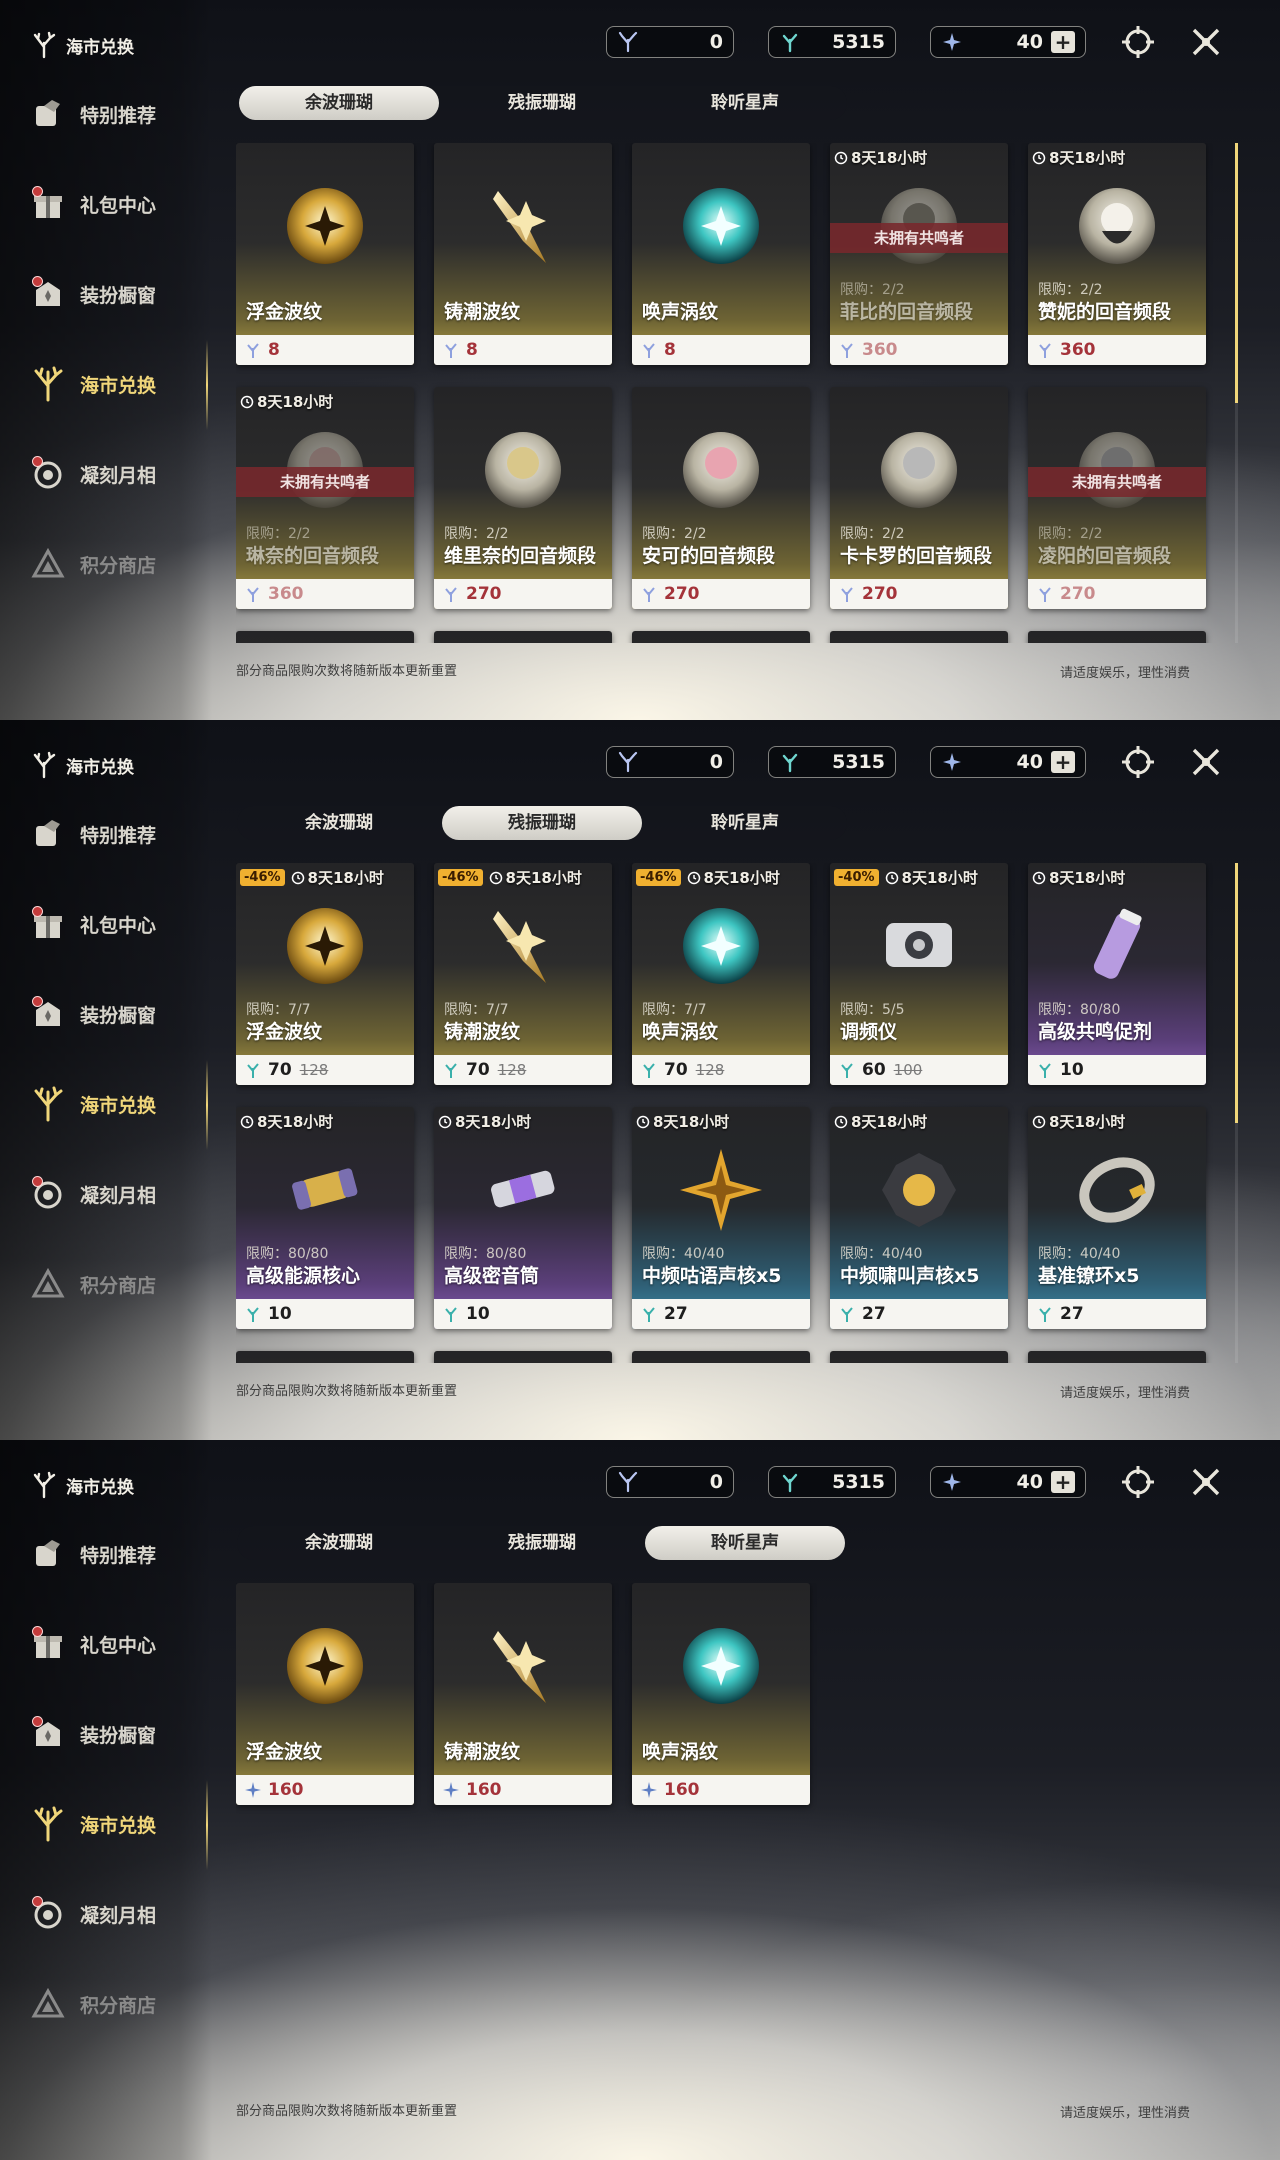  I want to click on clock-icon, so click(495, 877).